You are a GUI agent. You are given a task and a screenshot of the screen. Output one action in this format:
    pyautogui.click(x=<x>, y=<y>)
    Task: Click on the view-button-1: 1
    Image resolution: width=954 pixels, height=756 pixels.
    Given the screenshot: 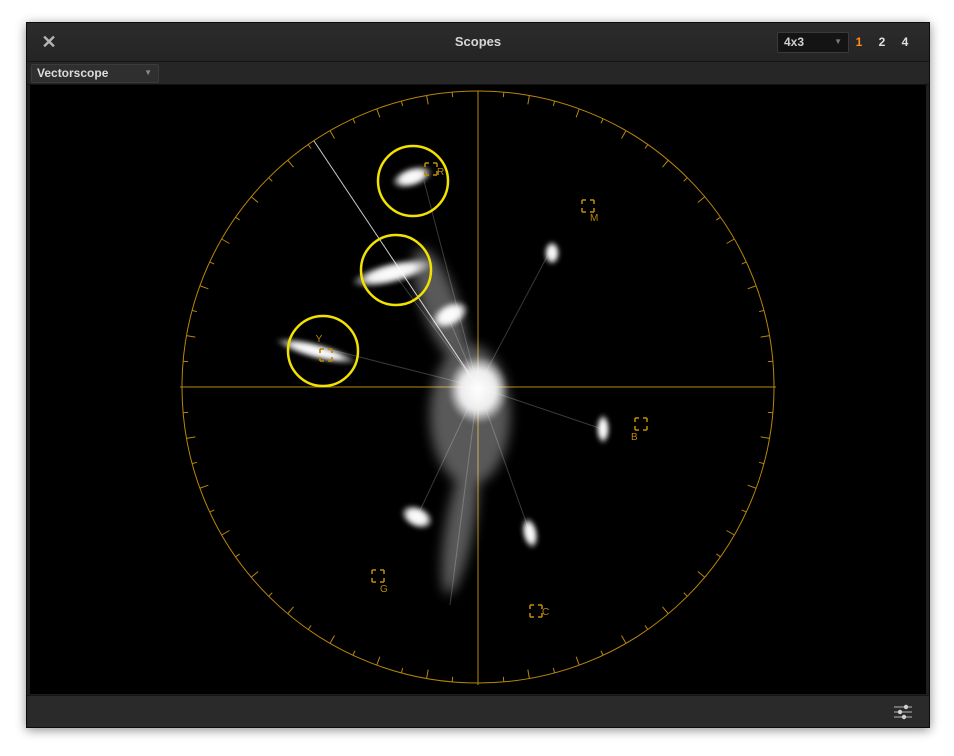 What is the action you would take?
    pyautogui.click(x=859, y=42)
    